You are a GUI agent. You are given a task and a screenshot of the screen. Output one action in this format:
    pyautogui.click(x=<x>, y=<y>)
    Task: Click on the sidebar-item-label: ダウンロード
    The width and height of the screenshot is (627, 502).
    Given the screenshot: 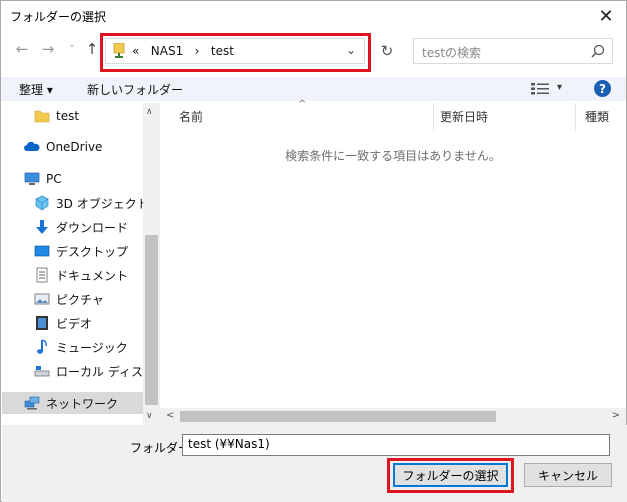 What is the action you would take?
    pyautogui.click(x=92, y=227)
    